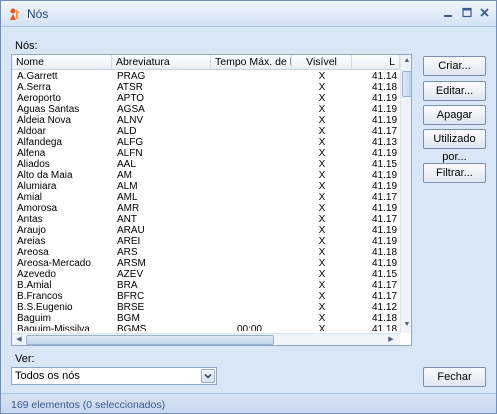 The image size is (497, 414). I want to click on ver-selected-value: Todos os nós, so click(47, 376).